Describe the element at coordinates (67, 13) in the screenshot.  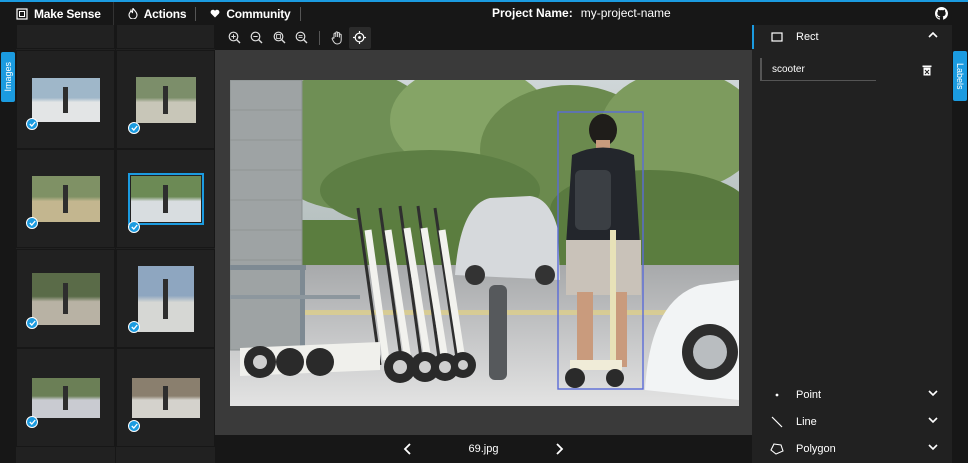
I see `brand-name: Make Sense` at that location.